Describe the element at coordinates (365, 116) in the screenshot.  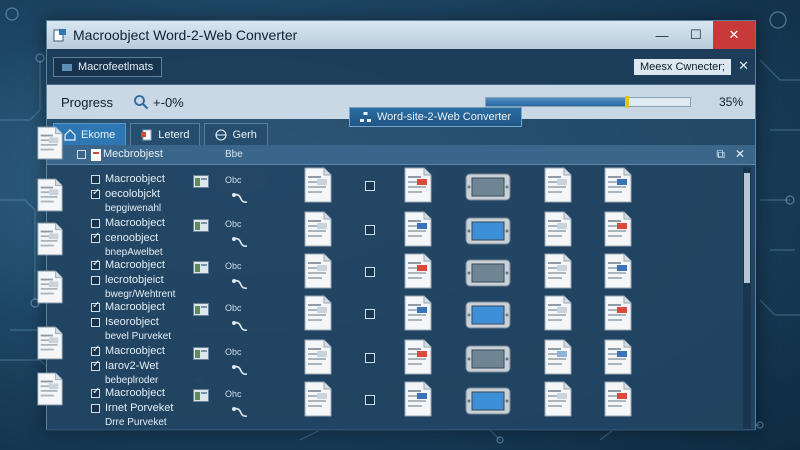
I see `network-icon` at that location.